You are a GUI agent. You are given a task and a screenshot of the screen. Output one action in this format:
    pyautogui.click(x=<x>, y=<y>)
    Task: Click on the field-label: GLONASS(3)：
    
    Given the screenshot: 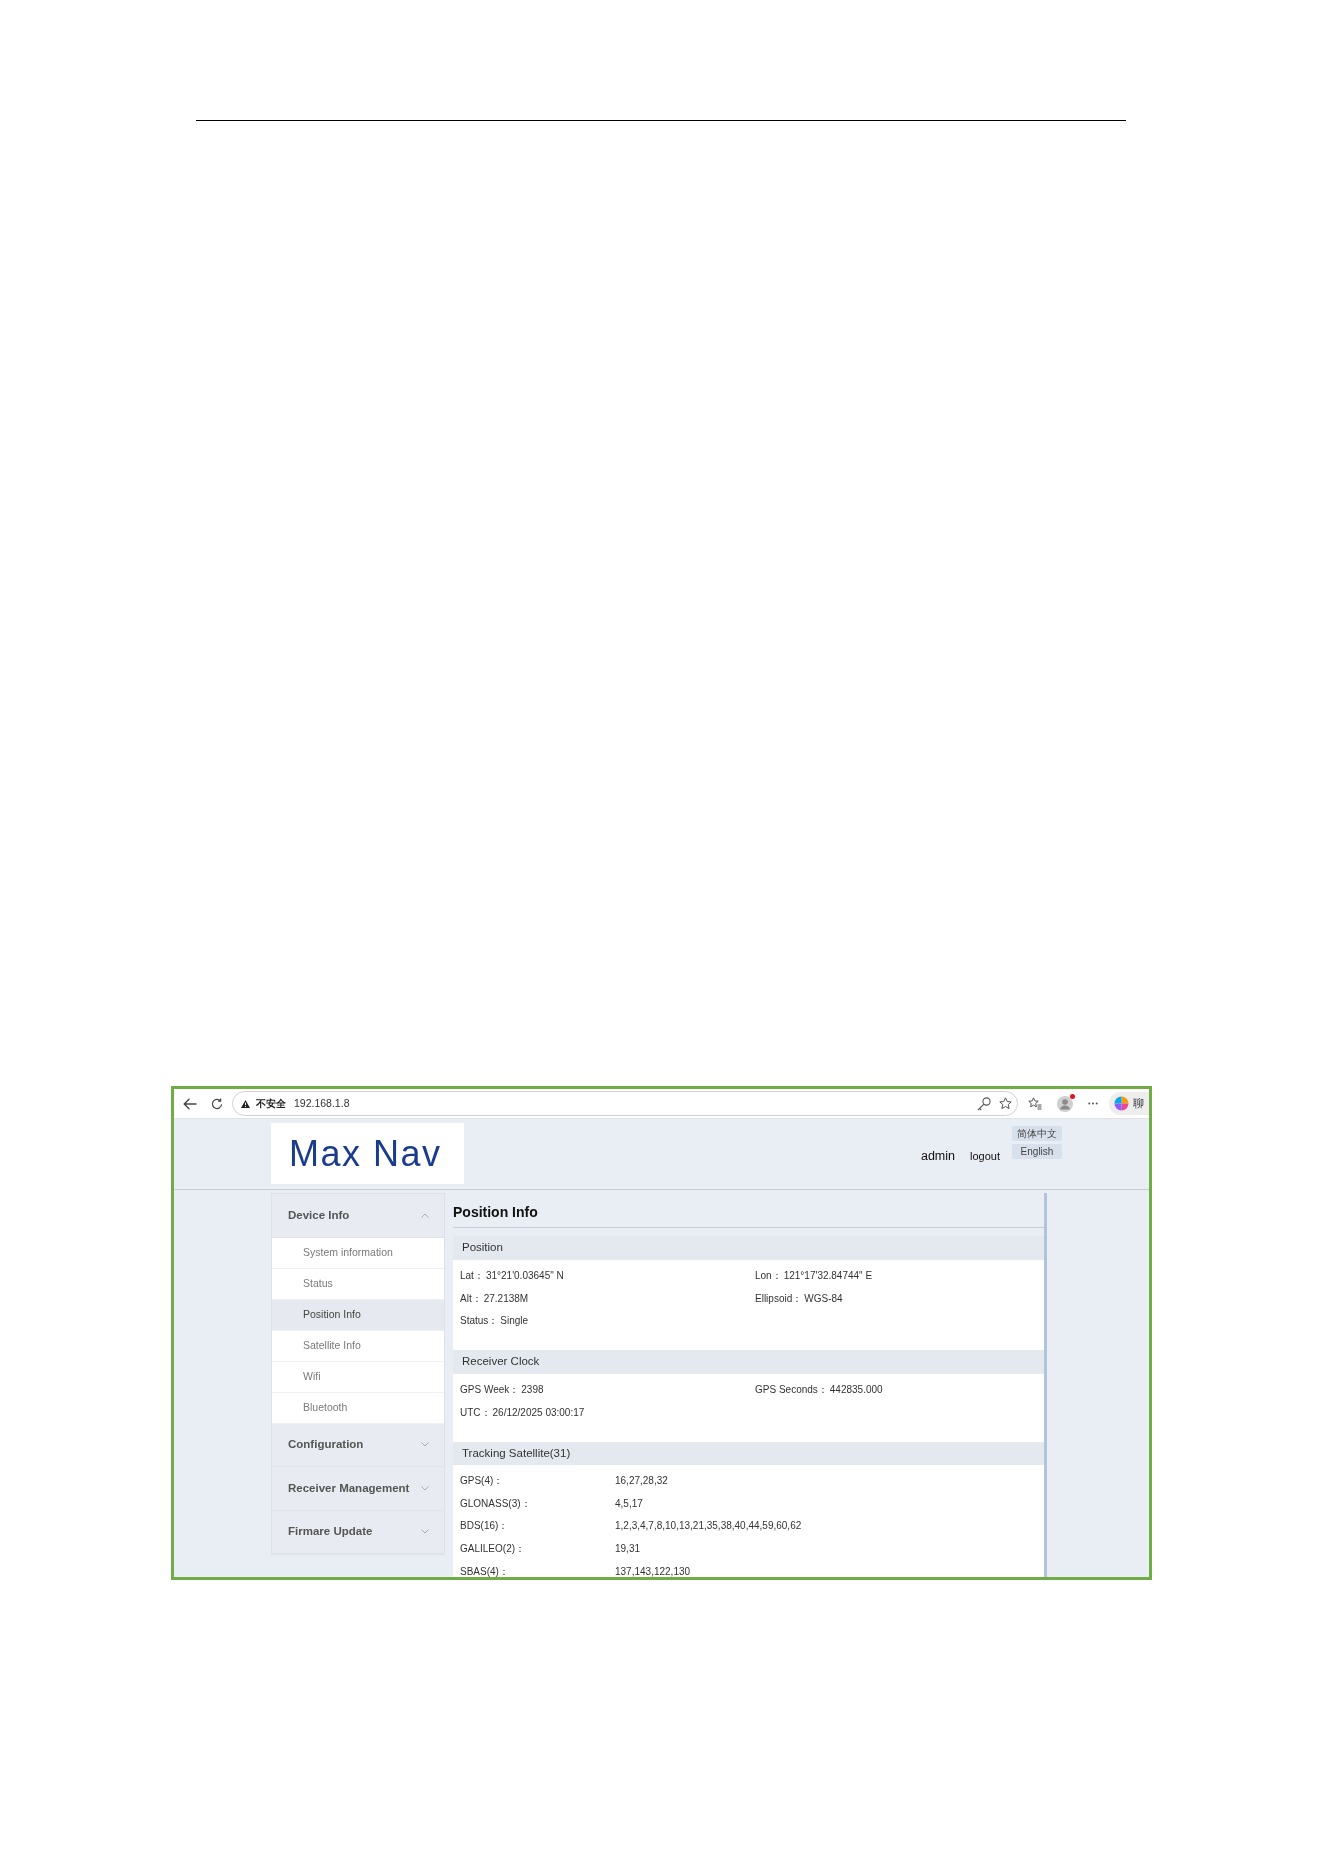 What is the action you would take?
    pyautogui.click(x=496, y=1503)
    